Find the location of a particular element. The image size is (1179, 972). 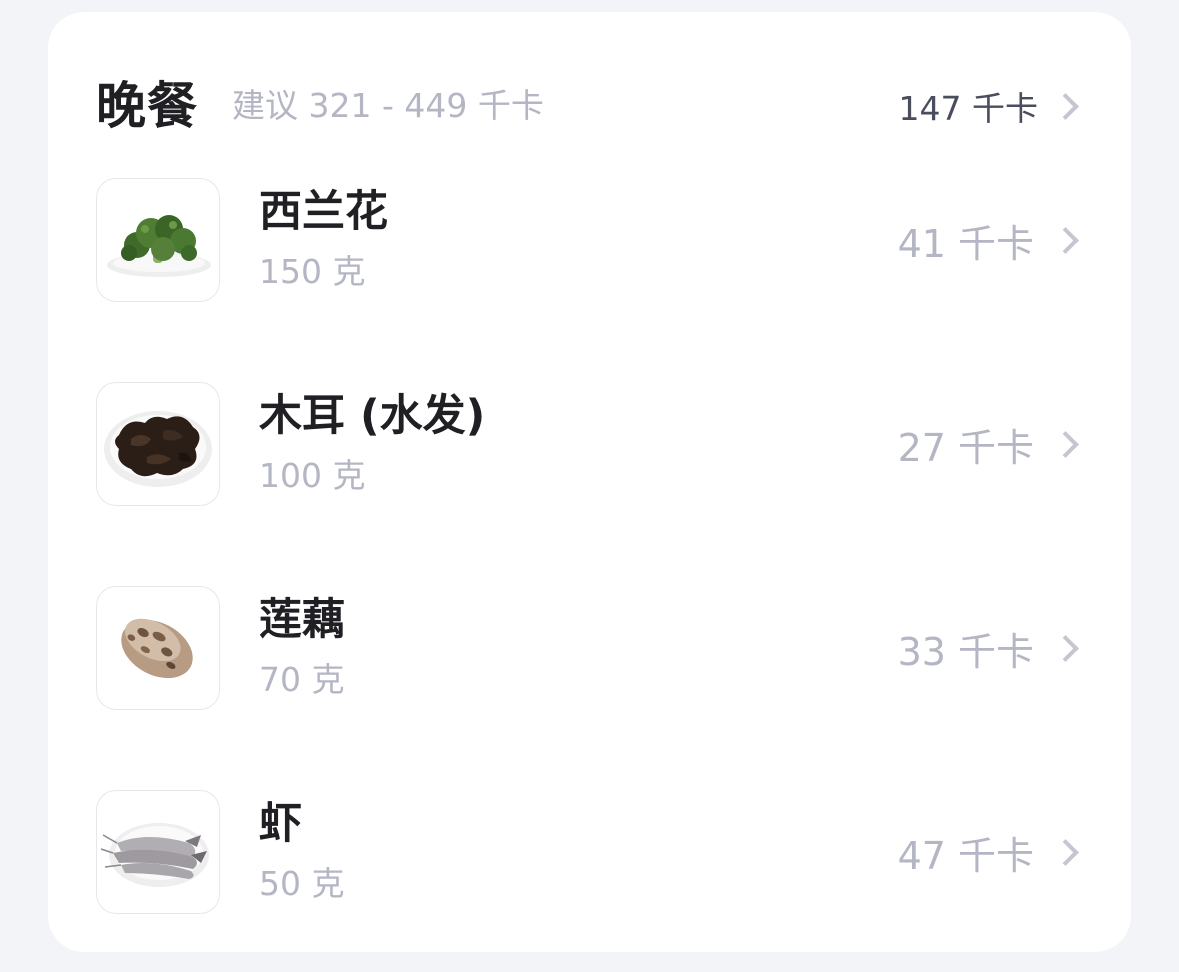

food-kcal-link: 47 千卡 is located at coordinates (990, 852).